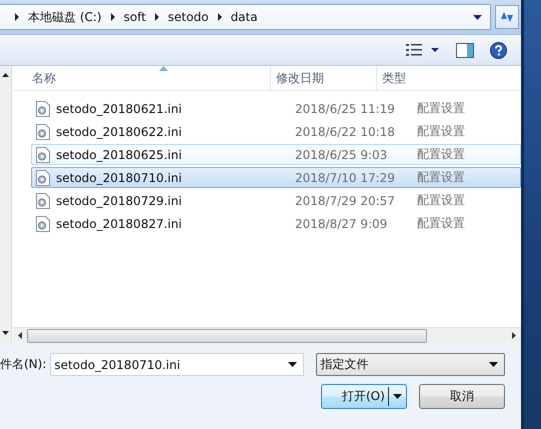 The image size is (541, 429). I want to click on column-header: 修改日期, so click(324, 78).